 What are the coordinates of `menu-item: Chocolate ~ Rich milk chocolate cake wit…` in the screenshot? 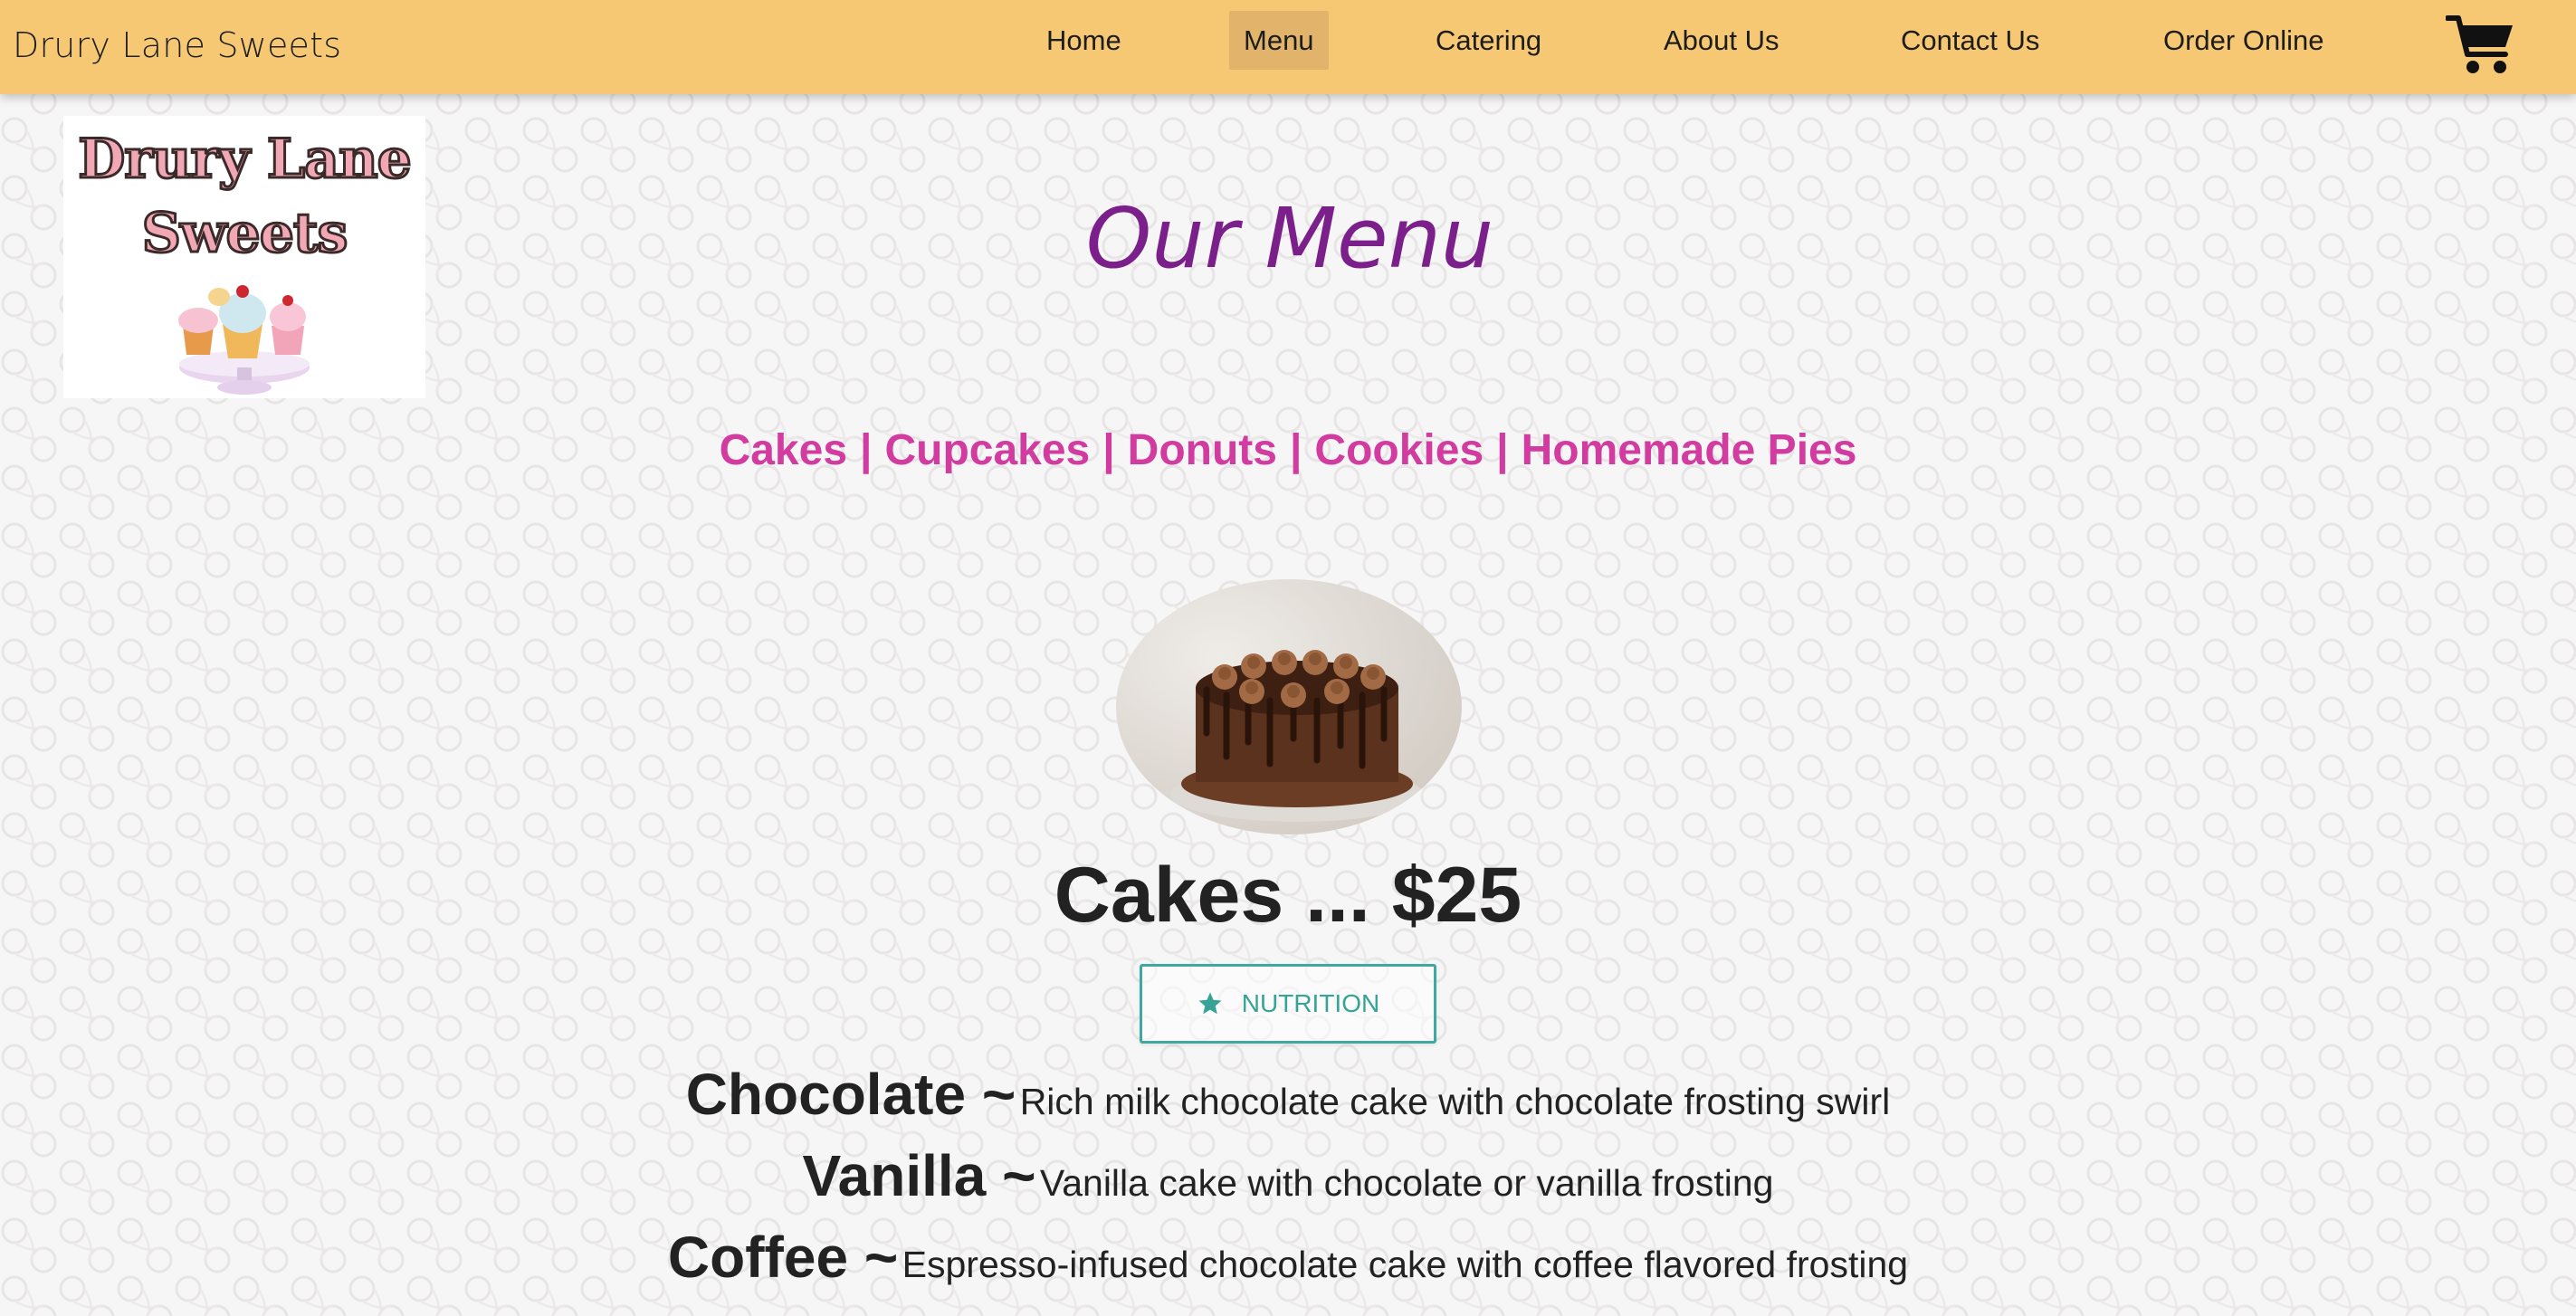 It's located at (1288, 1094).